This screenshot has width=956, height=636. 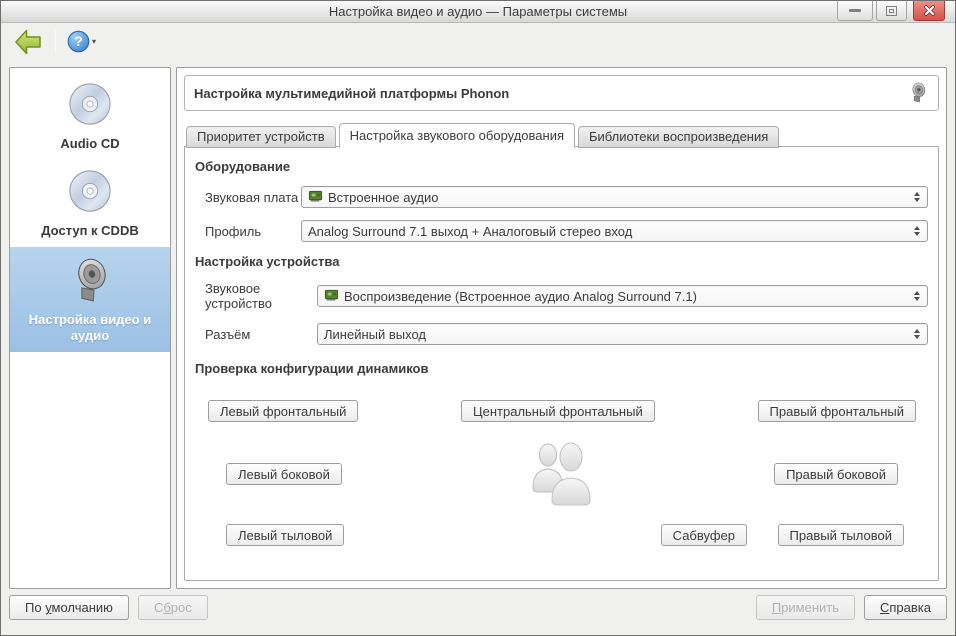 I want to click on speaker-test-subwoofer-button: Сабвуфер, so click(x=703, y=535).